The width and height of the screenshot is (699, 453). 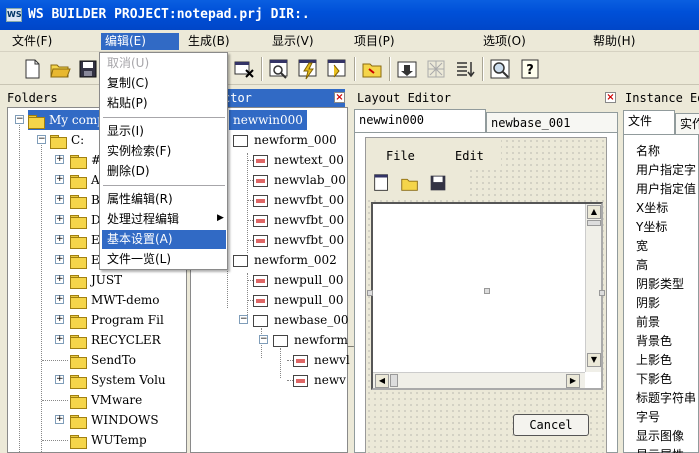 What do you see at coordinates (666, 189) in the screenshot?
I see `property-name: 用户指定值` at bounding box center [666, 189].